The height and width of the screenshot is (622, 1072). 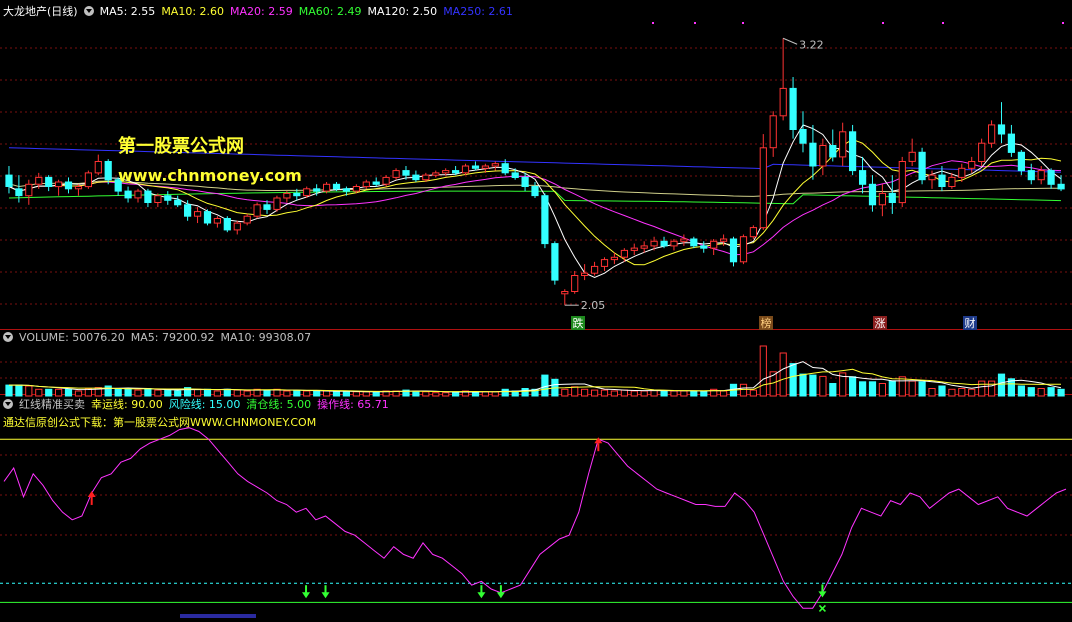 I want to click on ma-label-2: MA20: 2.59, so click(x=261, y=11).